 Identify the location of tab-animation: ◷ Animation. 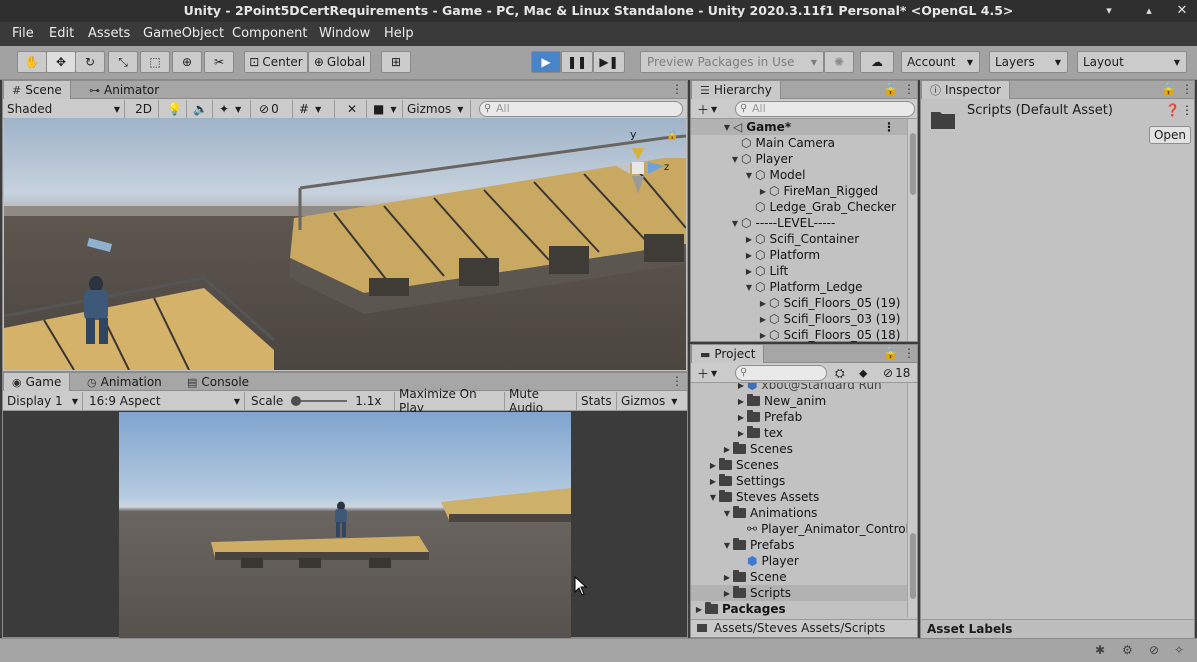
(124, 382).